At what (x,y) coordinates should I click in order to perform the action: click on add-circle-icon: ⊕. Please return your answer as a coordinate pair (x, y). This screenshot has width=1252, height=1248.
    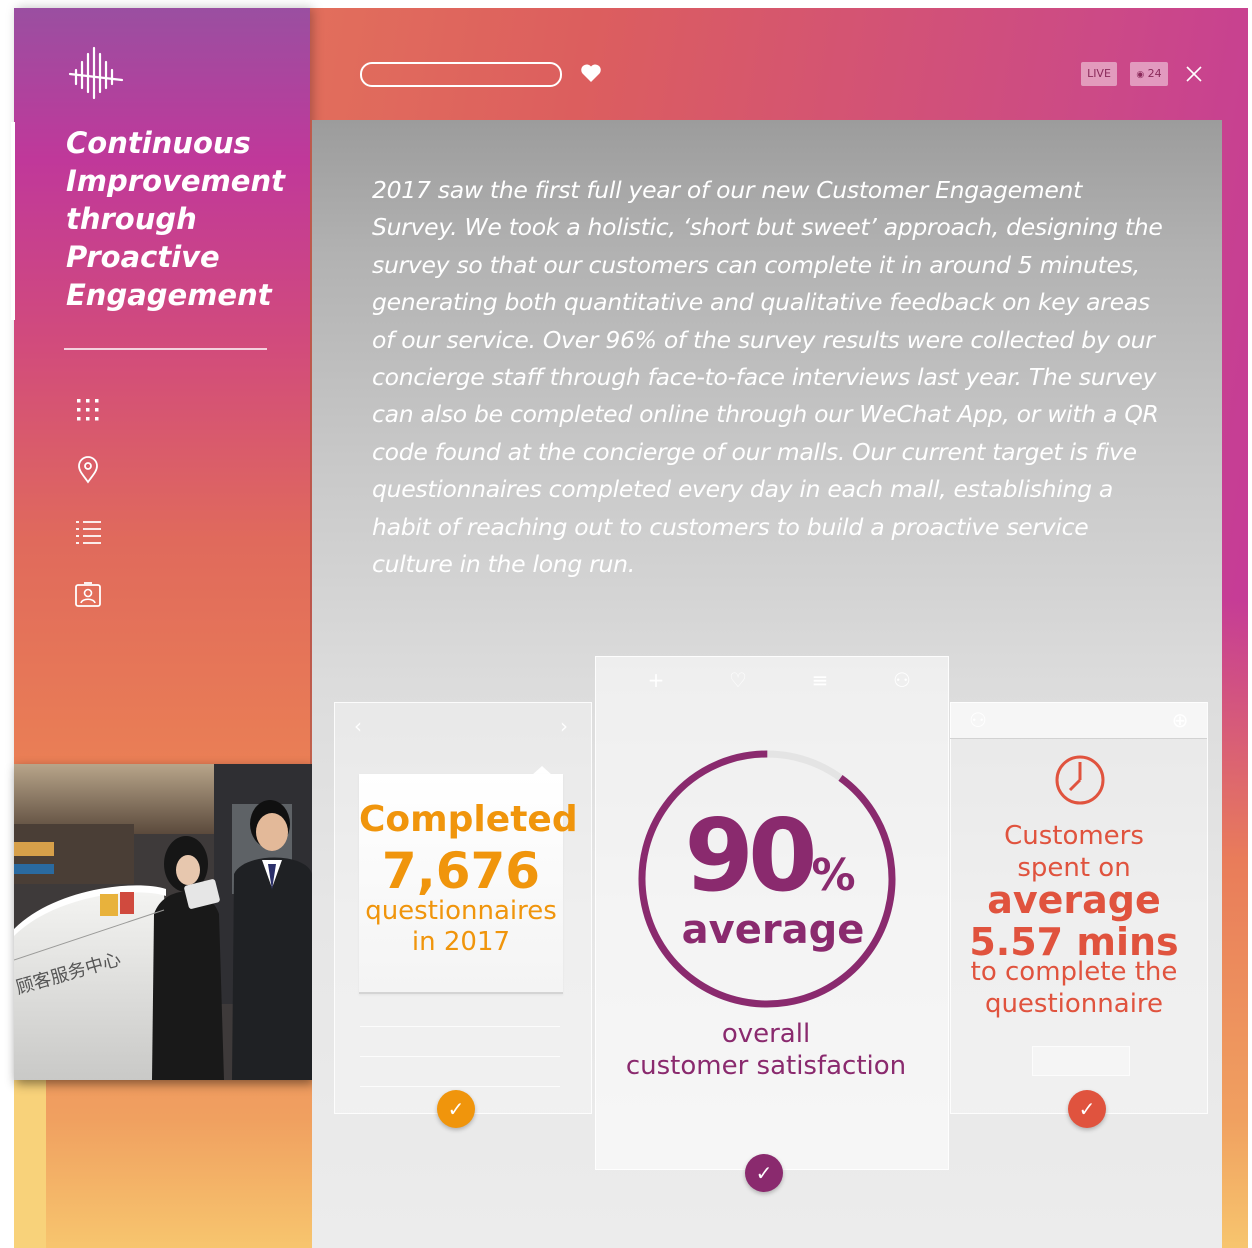
    Looking at the image, I should click on (1180, 720).